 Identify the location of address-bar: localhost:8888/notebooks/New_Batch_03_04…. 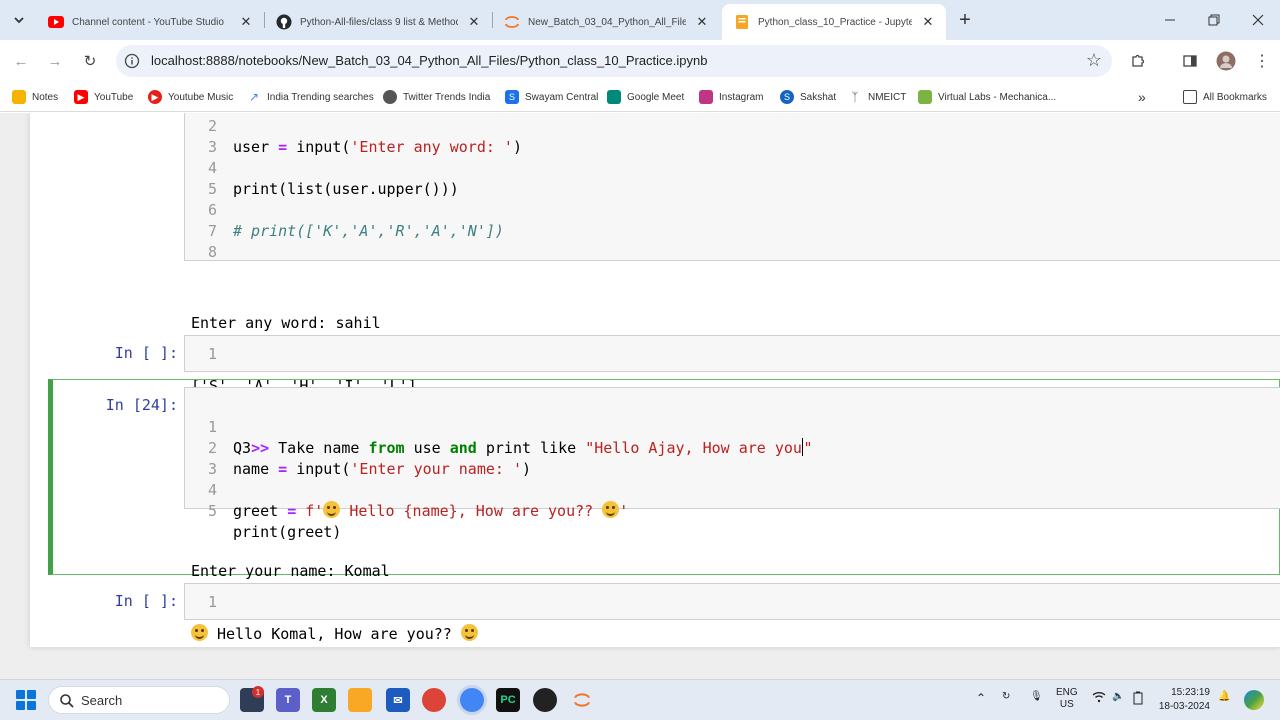
(614, 61).